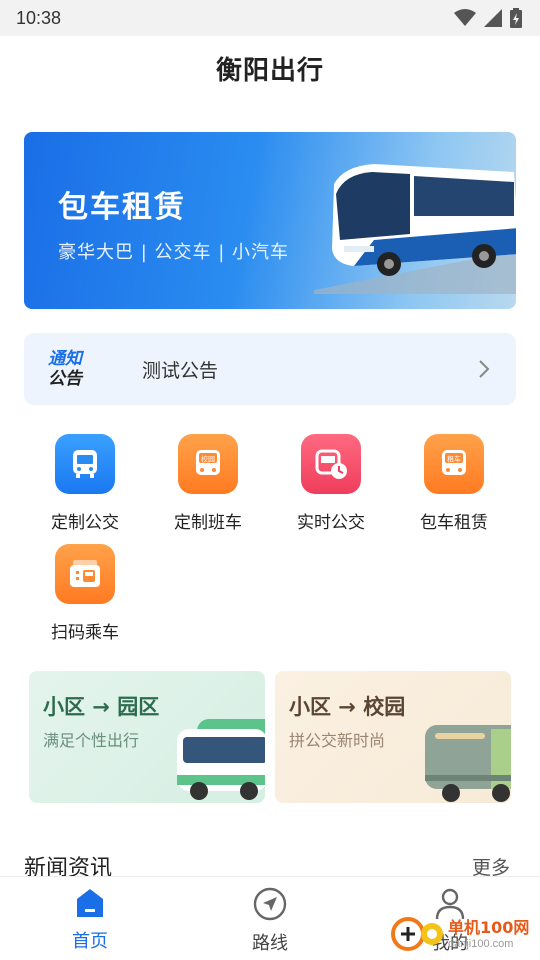 This screenshot has width=540, height=960. Describe the element at coordinates (270, 369) in the screenshot. I see `notice-bar: 通知 公告 测试公告` at that location.